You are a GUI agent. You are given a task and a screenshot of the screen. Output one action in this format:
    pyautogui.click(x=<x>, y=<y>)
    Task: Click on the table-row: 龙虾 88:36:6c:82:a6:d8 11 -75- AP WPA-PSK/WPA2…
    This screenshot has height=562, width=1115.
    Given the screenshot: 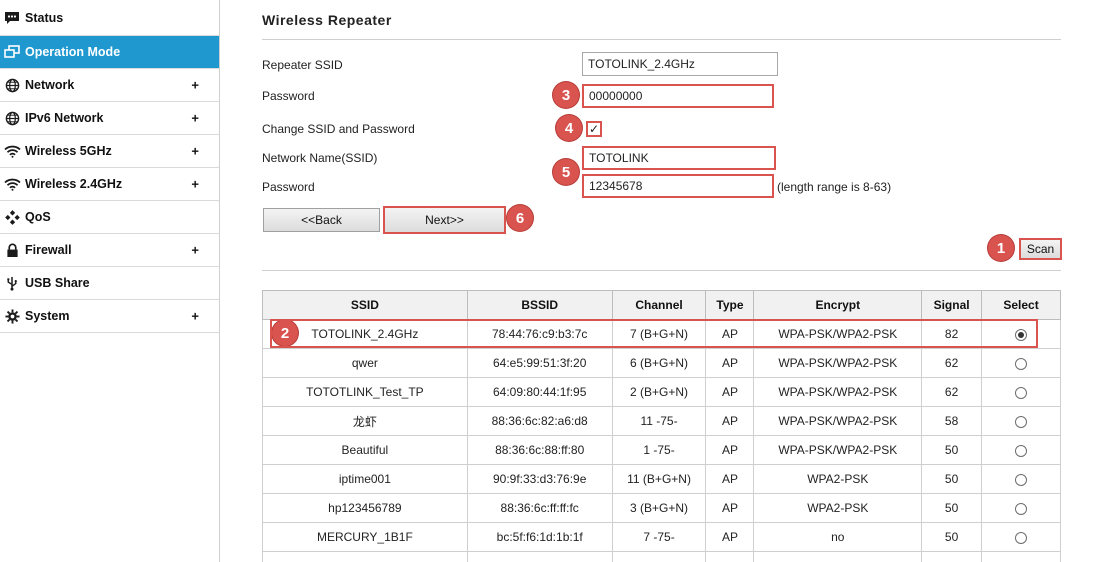 What is the action you would take?
    pyautogui.click(x=661, y=421)
    